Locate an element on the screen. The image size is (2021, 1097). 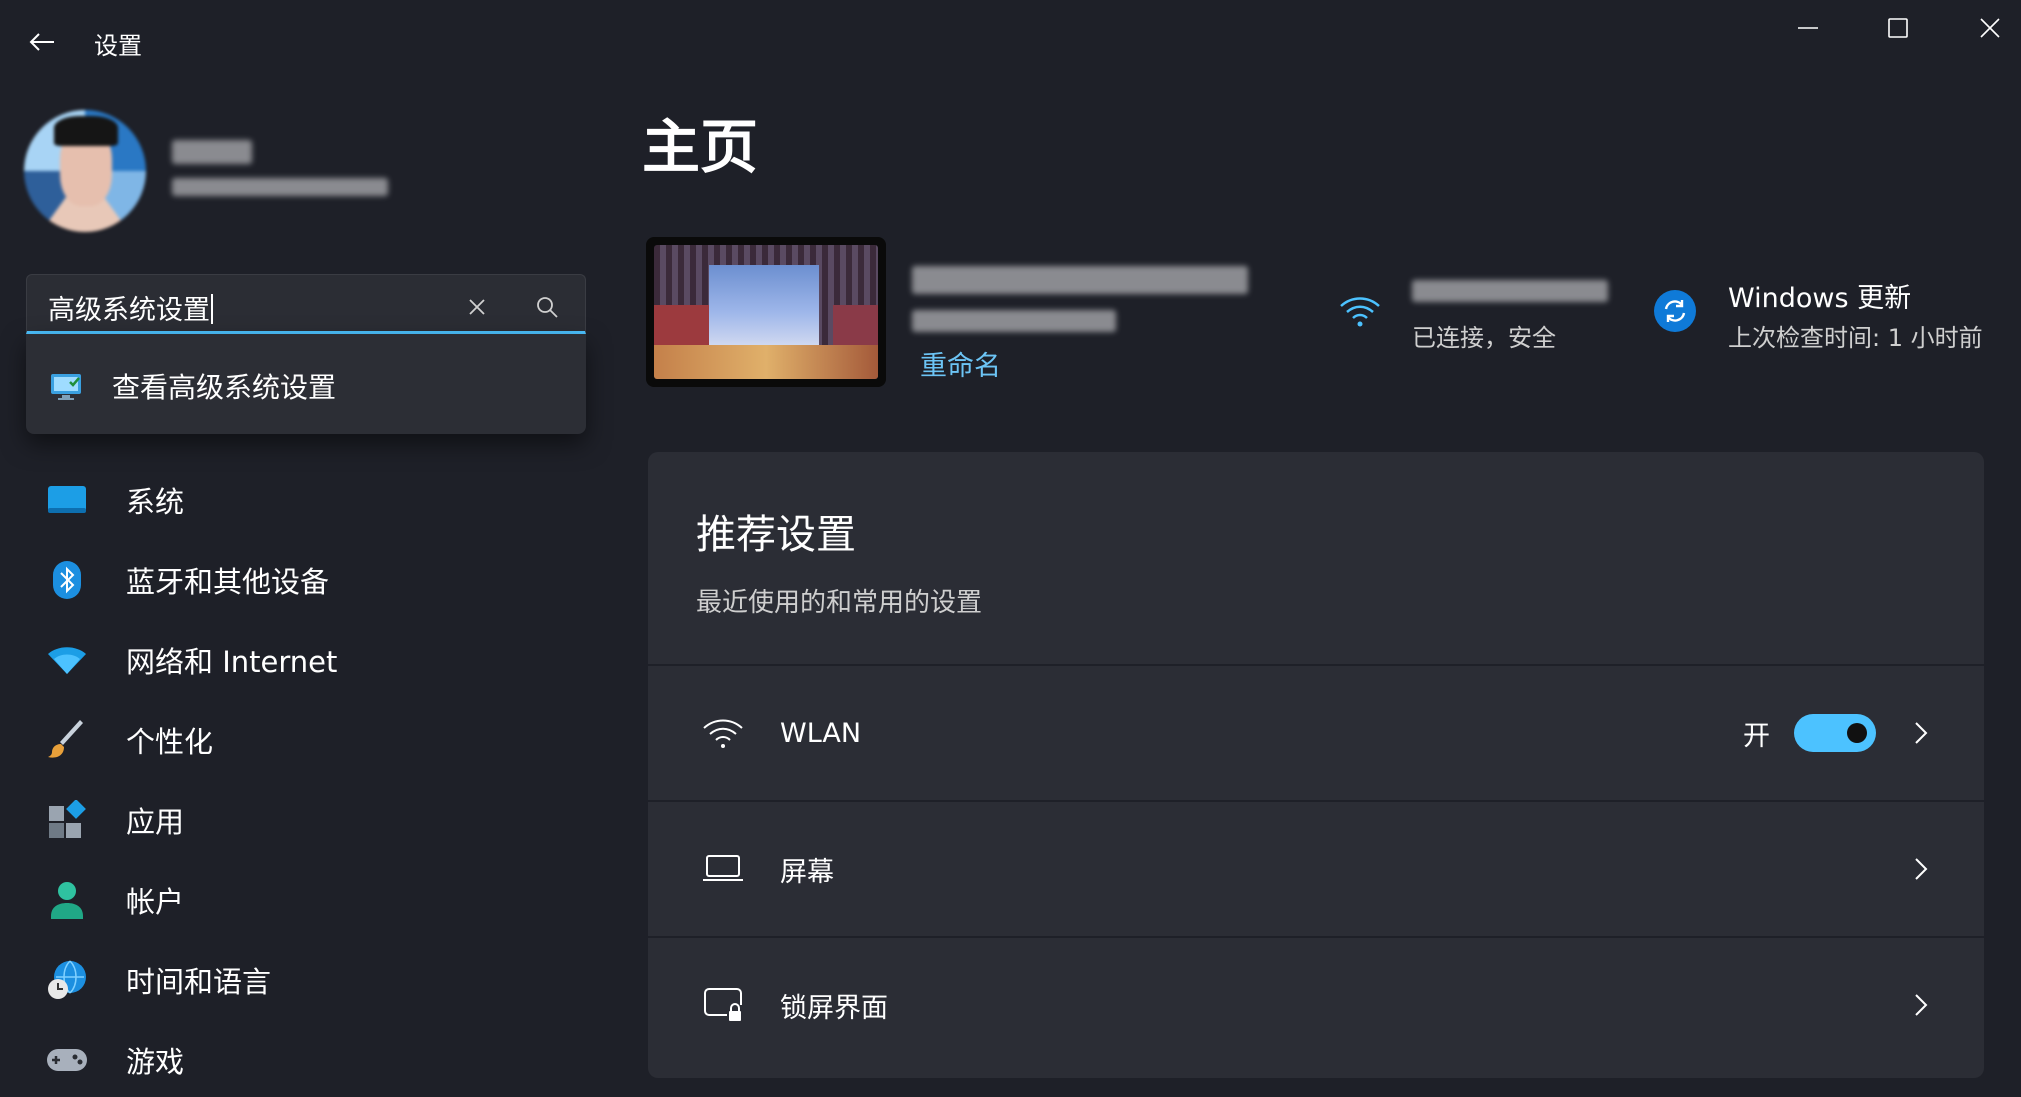
device-name-redacted is located at coordinates (1080, 280).